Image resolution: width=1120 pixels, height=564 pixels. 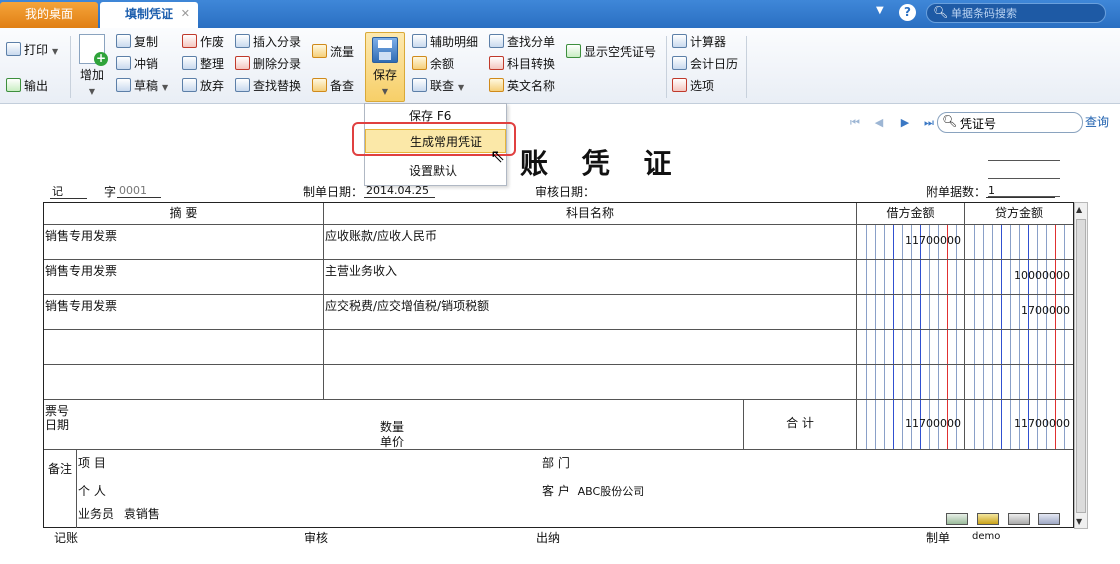 I want to click on account-convert-button: 科目转换, so click(x=522, y=64).